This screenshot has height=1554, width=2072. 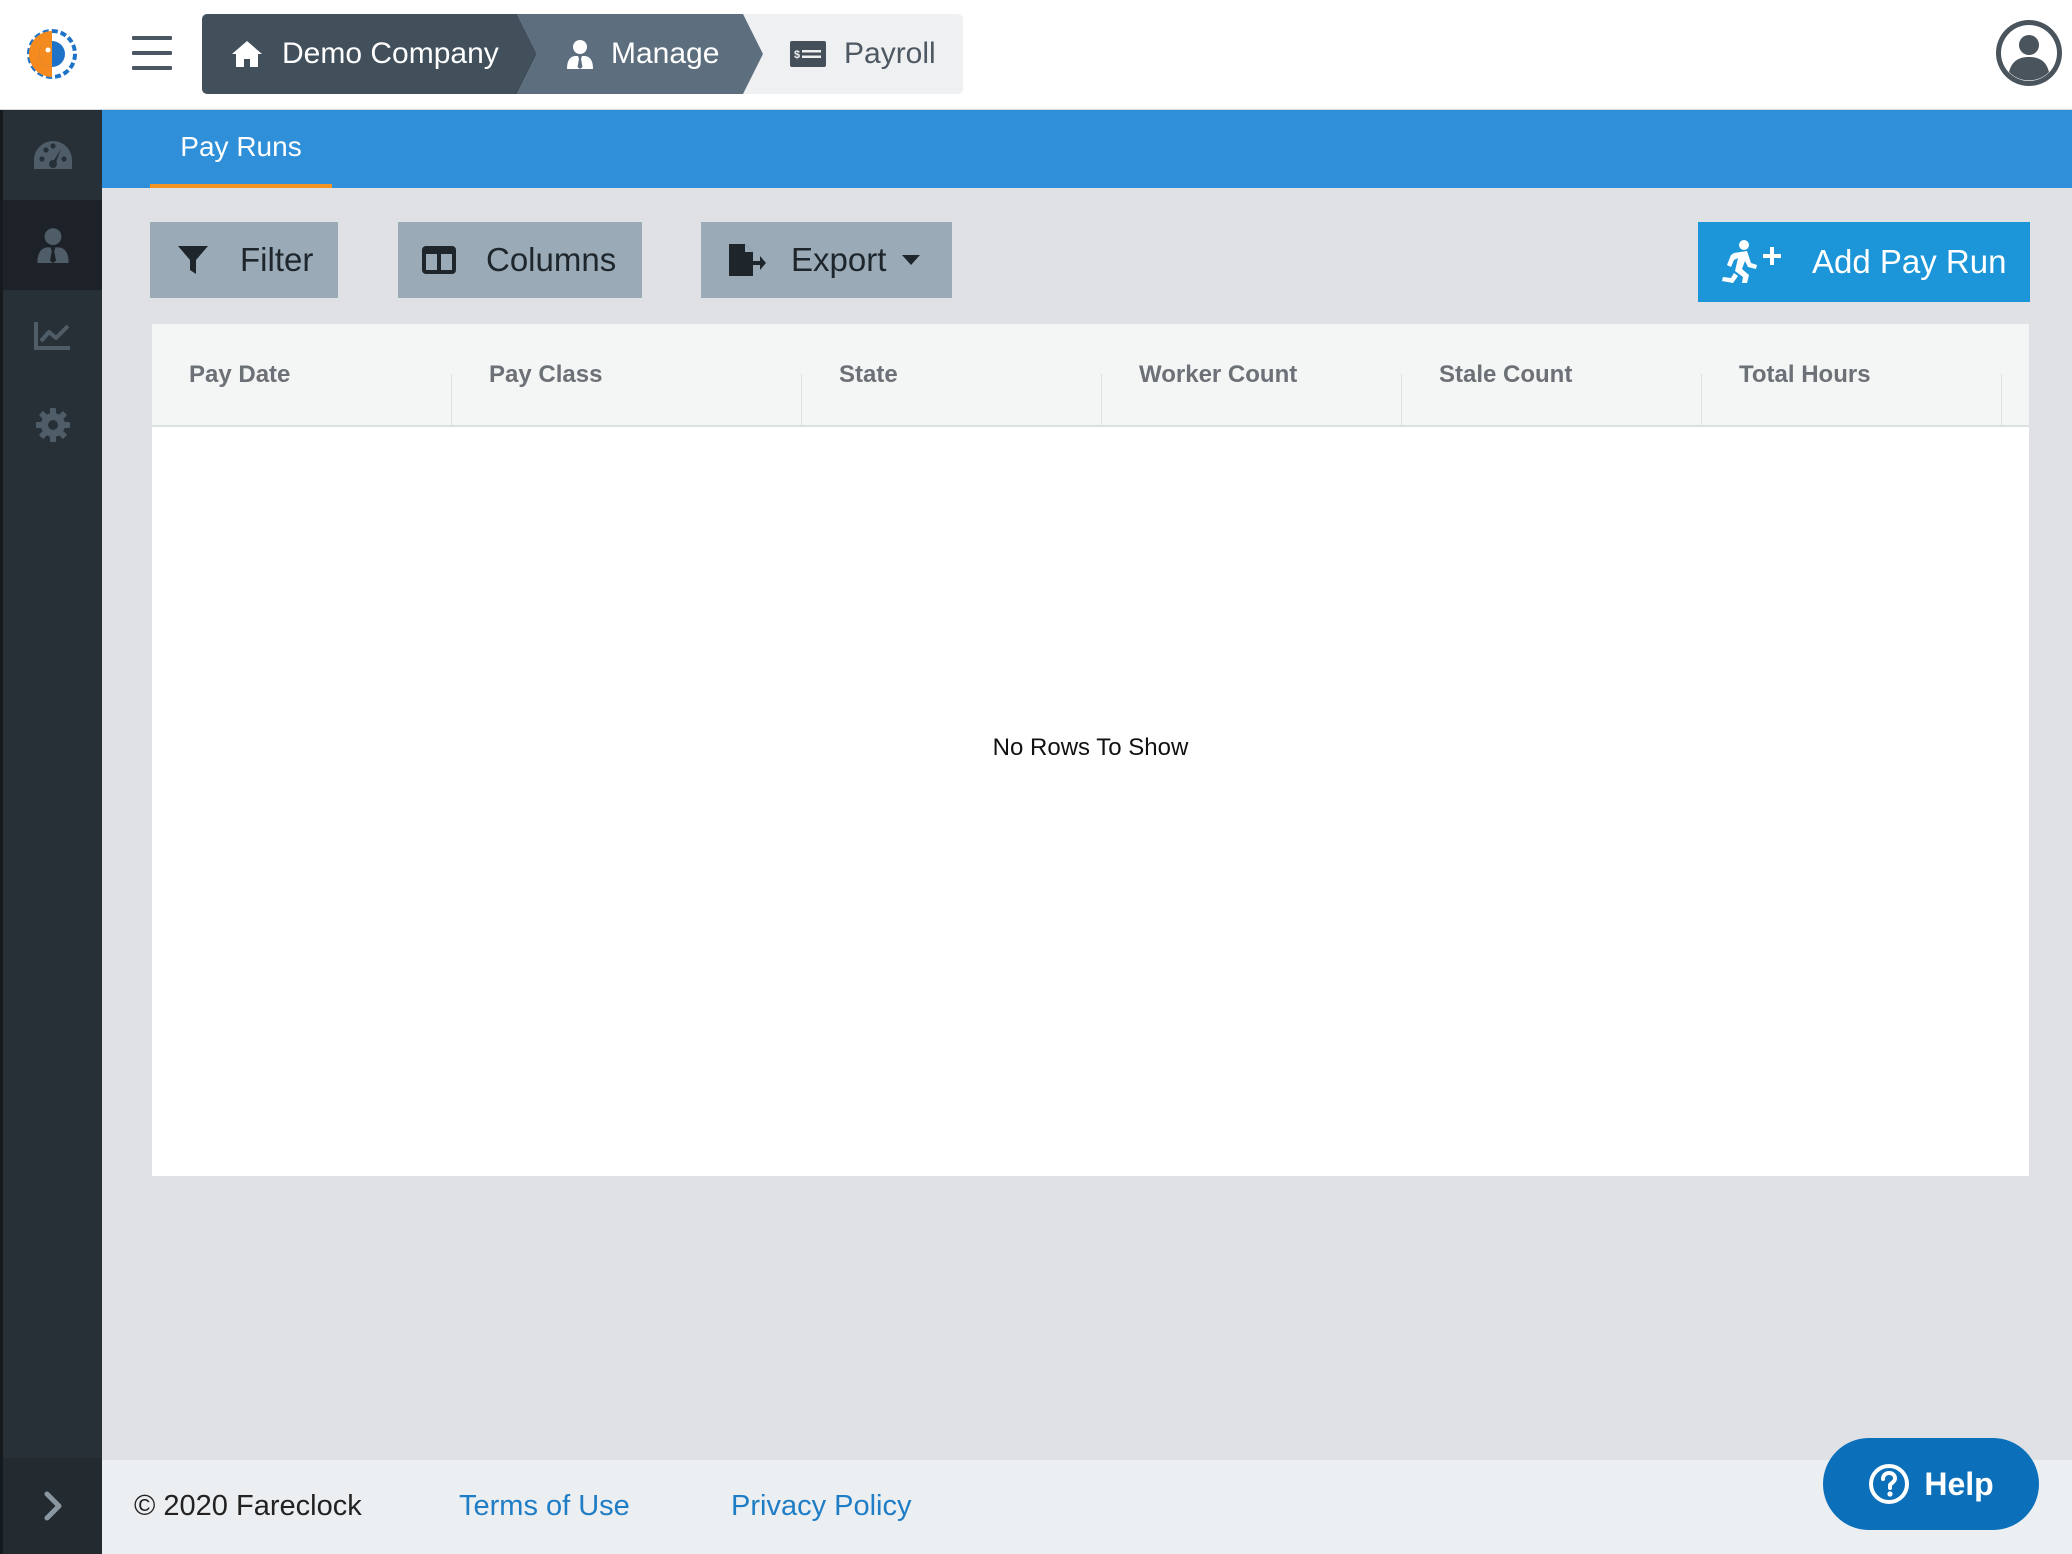 What do you see at coordinates (544, 1506) in the screenshot?
I see `terms-of-use-link: Terms of Use` at bounding box center [544, 1506].